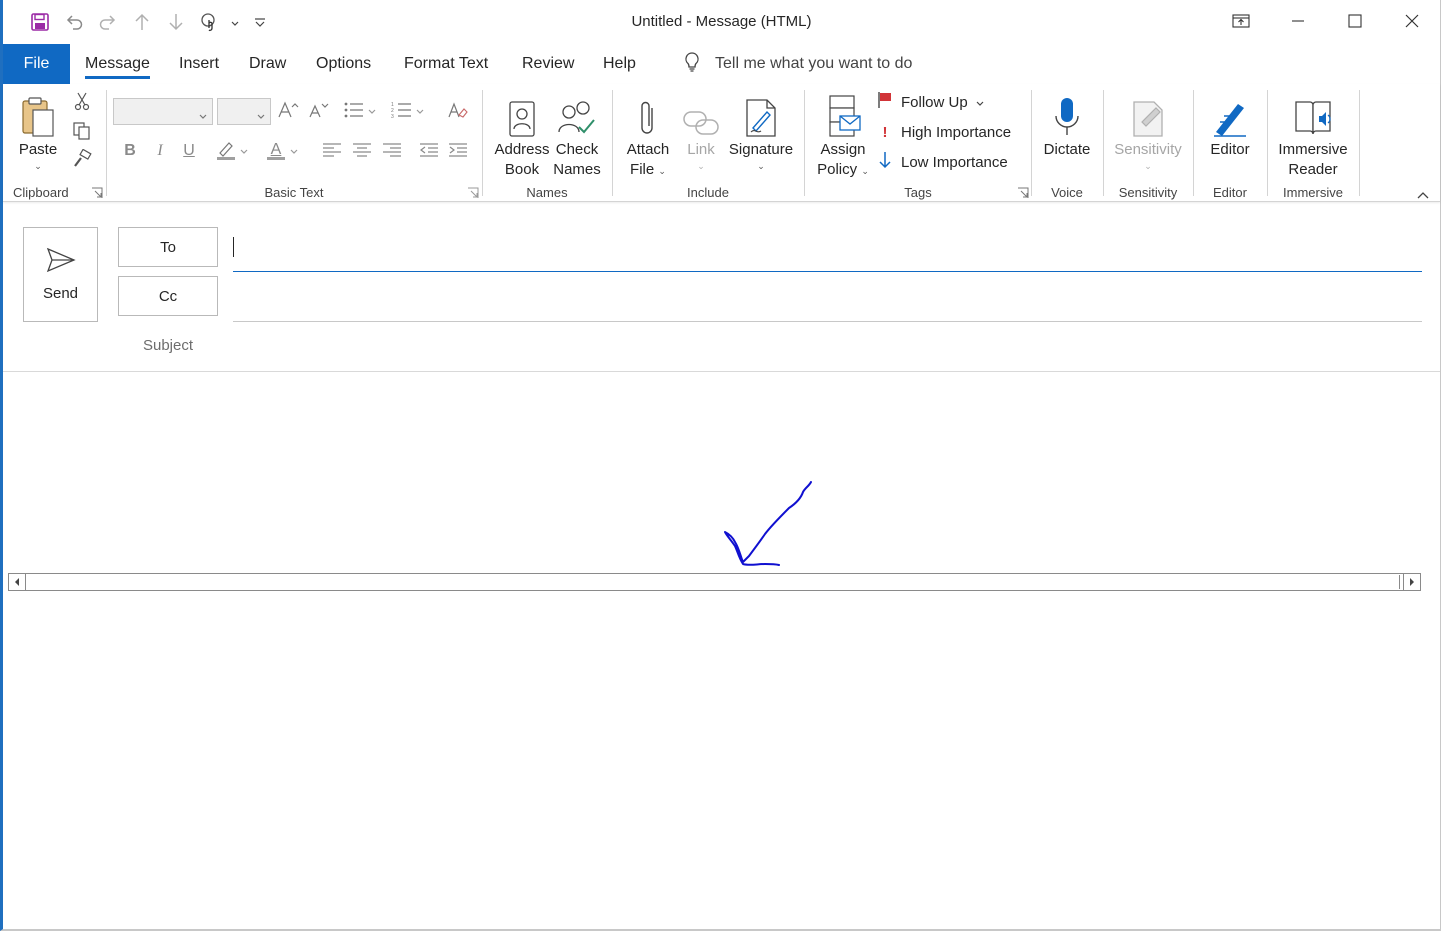 The width and height of the screenshot is (1441, 931). Describe the element at coordinates (827, 247) in the screenshot. I see `to-field` at that location.